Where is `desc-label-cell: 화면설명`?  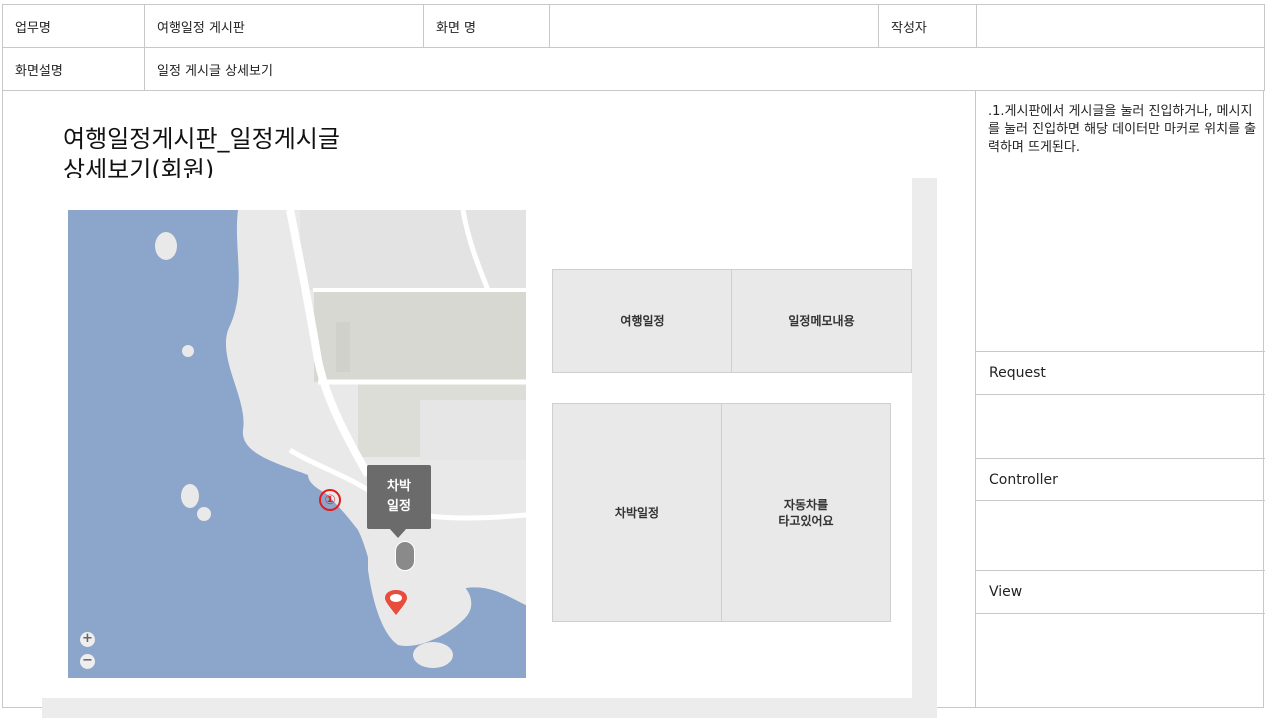 desc-label-cell: 화면설명 is located at coordinates (73, 69).